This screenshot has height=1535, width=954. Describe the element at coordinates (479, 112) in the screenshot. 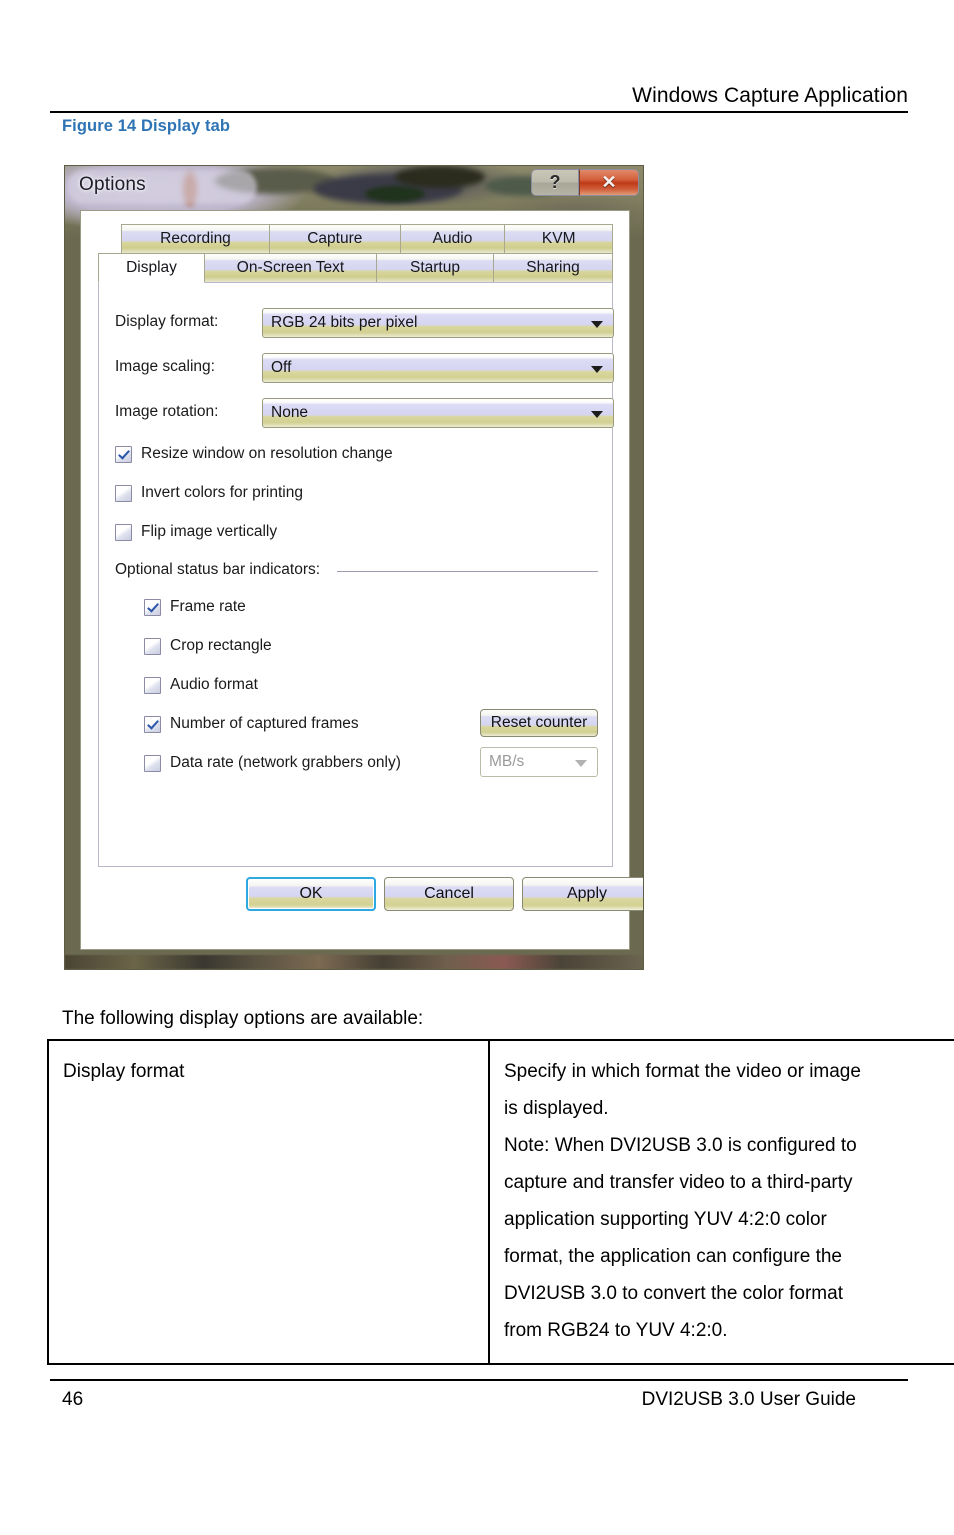

I see `page-header-rule` at that location.